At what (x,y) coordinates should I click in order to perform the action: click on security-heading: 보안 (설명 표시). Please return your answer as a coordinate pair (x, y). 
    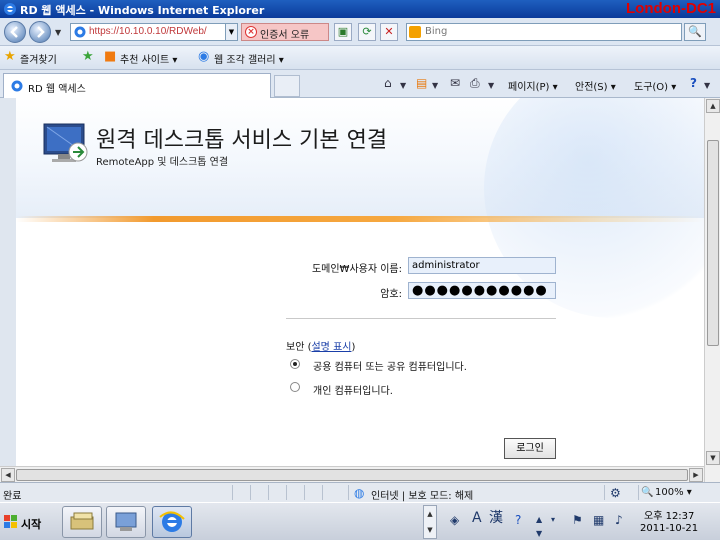
    Looking at the image, I should click on (320, 345).